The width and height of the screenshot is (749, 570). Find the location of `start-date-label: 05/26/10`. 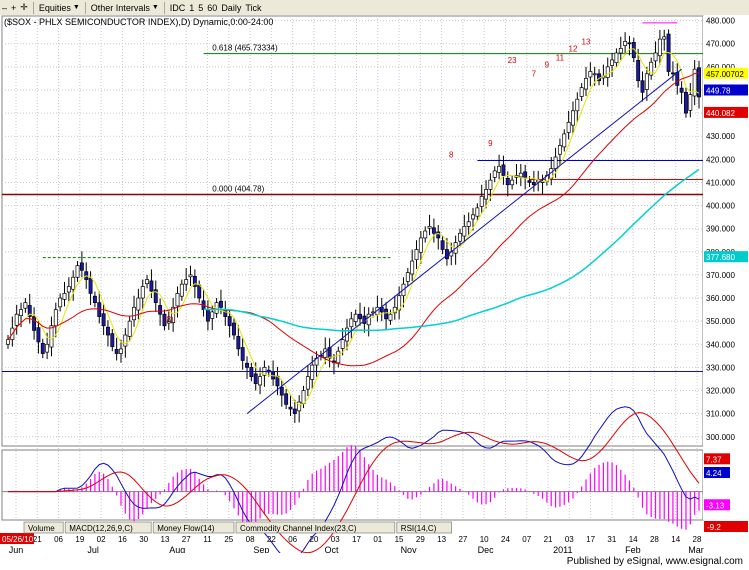

start-date-label: 05/26/10 is located at coordinates (18, 539).